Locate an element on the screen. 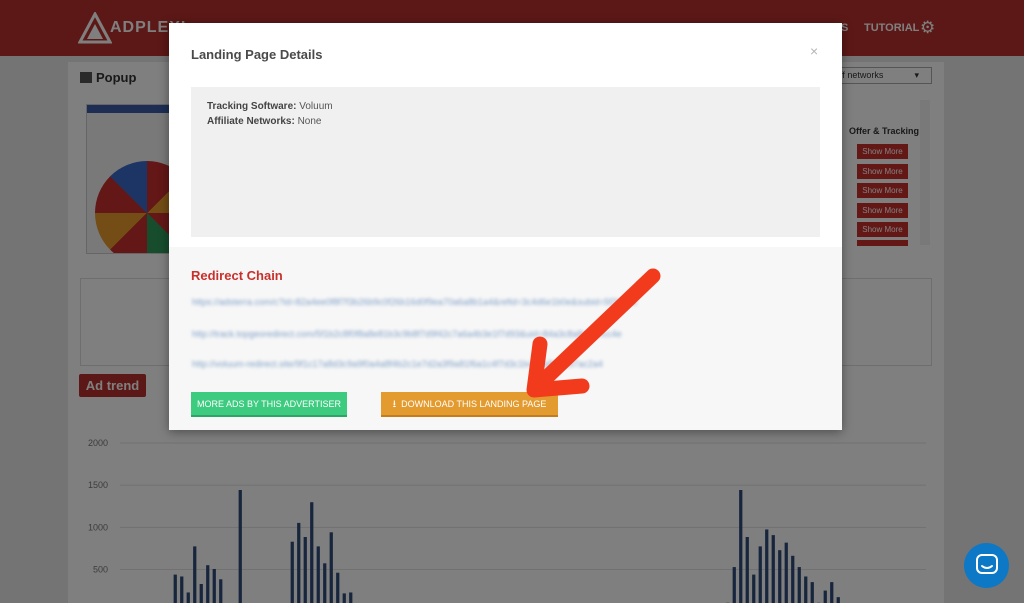 The width and height of the screenshot is (1024, 603). chat-widget-button is located at coordinates (986, 565).